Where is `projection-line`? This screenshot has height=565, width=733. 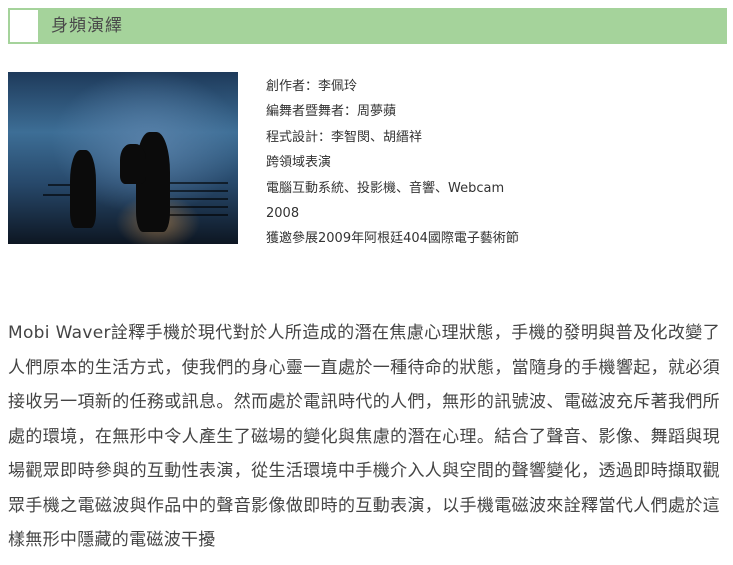
projection-line is located at coordinates (198, 207).